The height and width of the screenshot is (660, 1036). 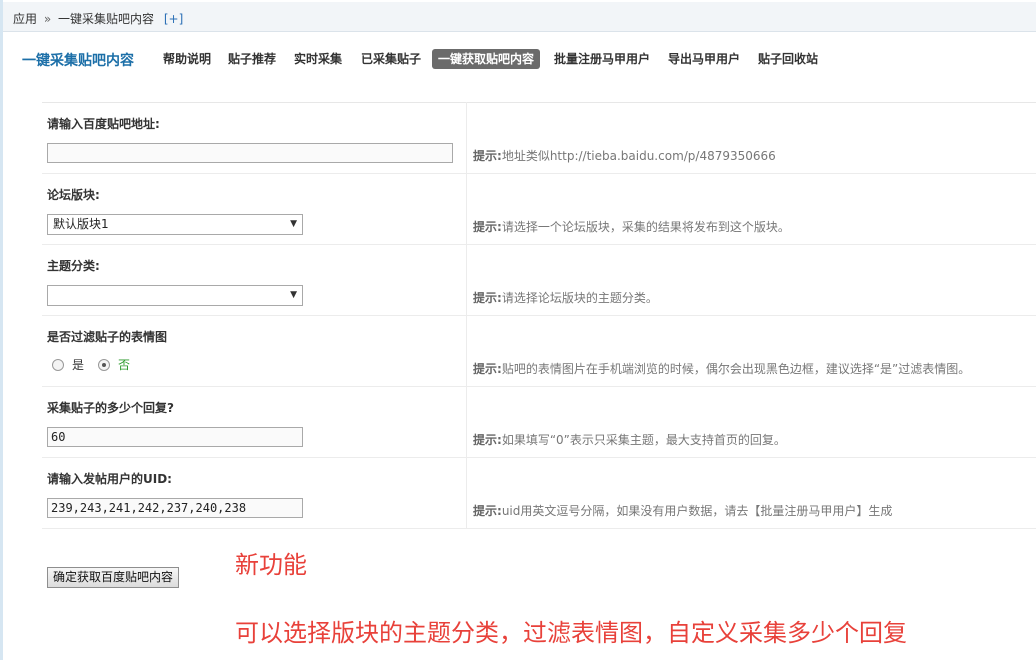 I want to click on filter-emoticons-hint-prefix: 提示:, so click(x=487, y=369).